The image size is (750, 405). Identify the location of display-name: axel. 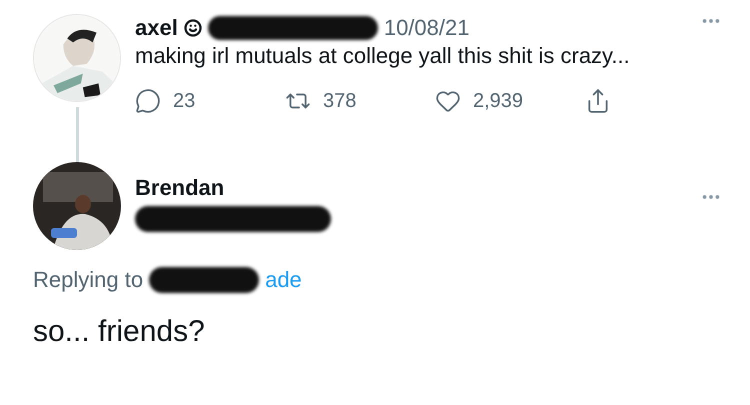
(156, 28).